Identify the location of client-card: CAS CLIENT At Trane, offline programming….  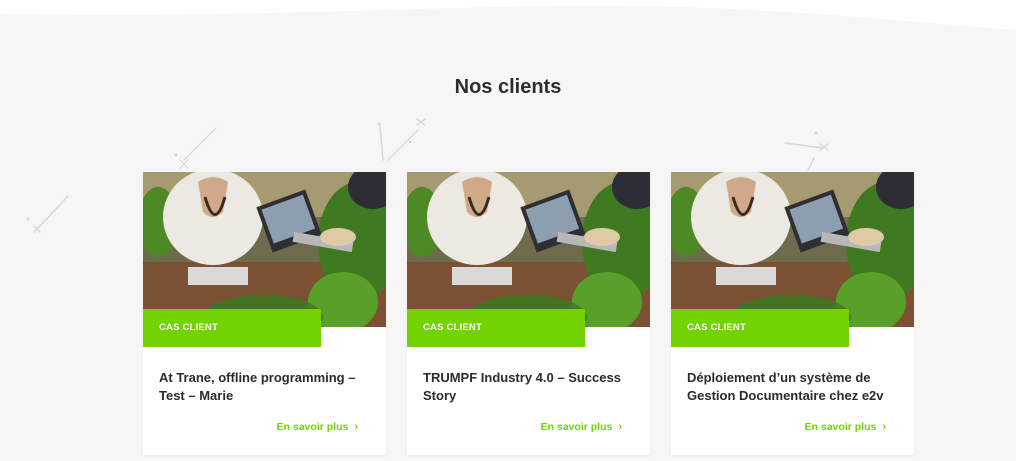
(264, 313).